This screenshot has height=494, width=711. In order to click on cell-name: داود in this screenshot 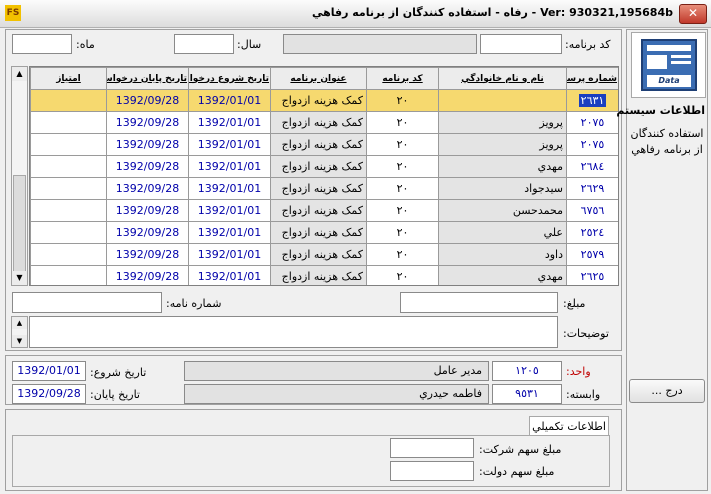, I will do `click(502, 254)`.